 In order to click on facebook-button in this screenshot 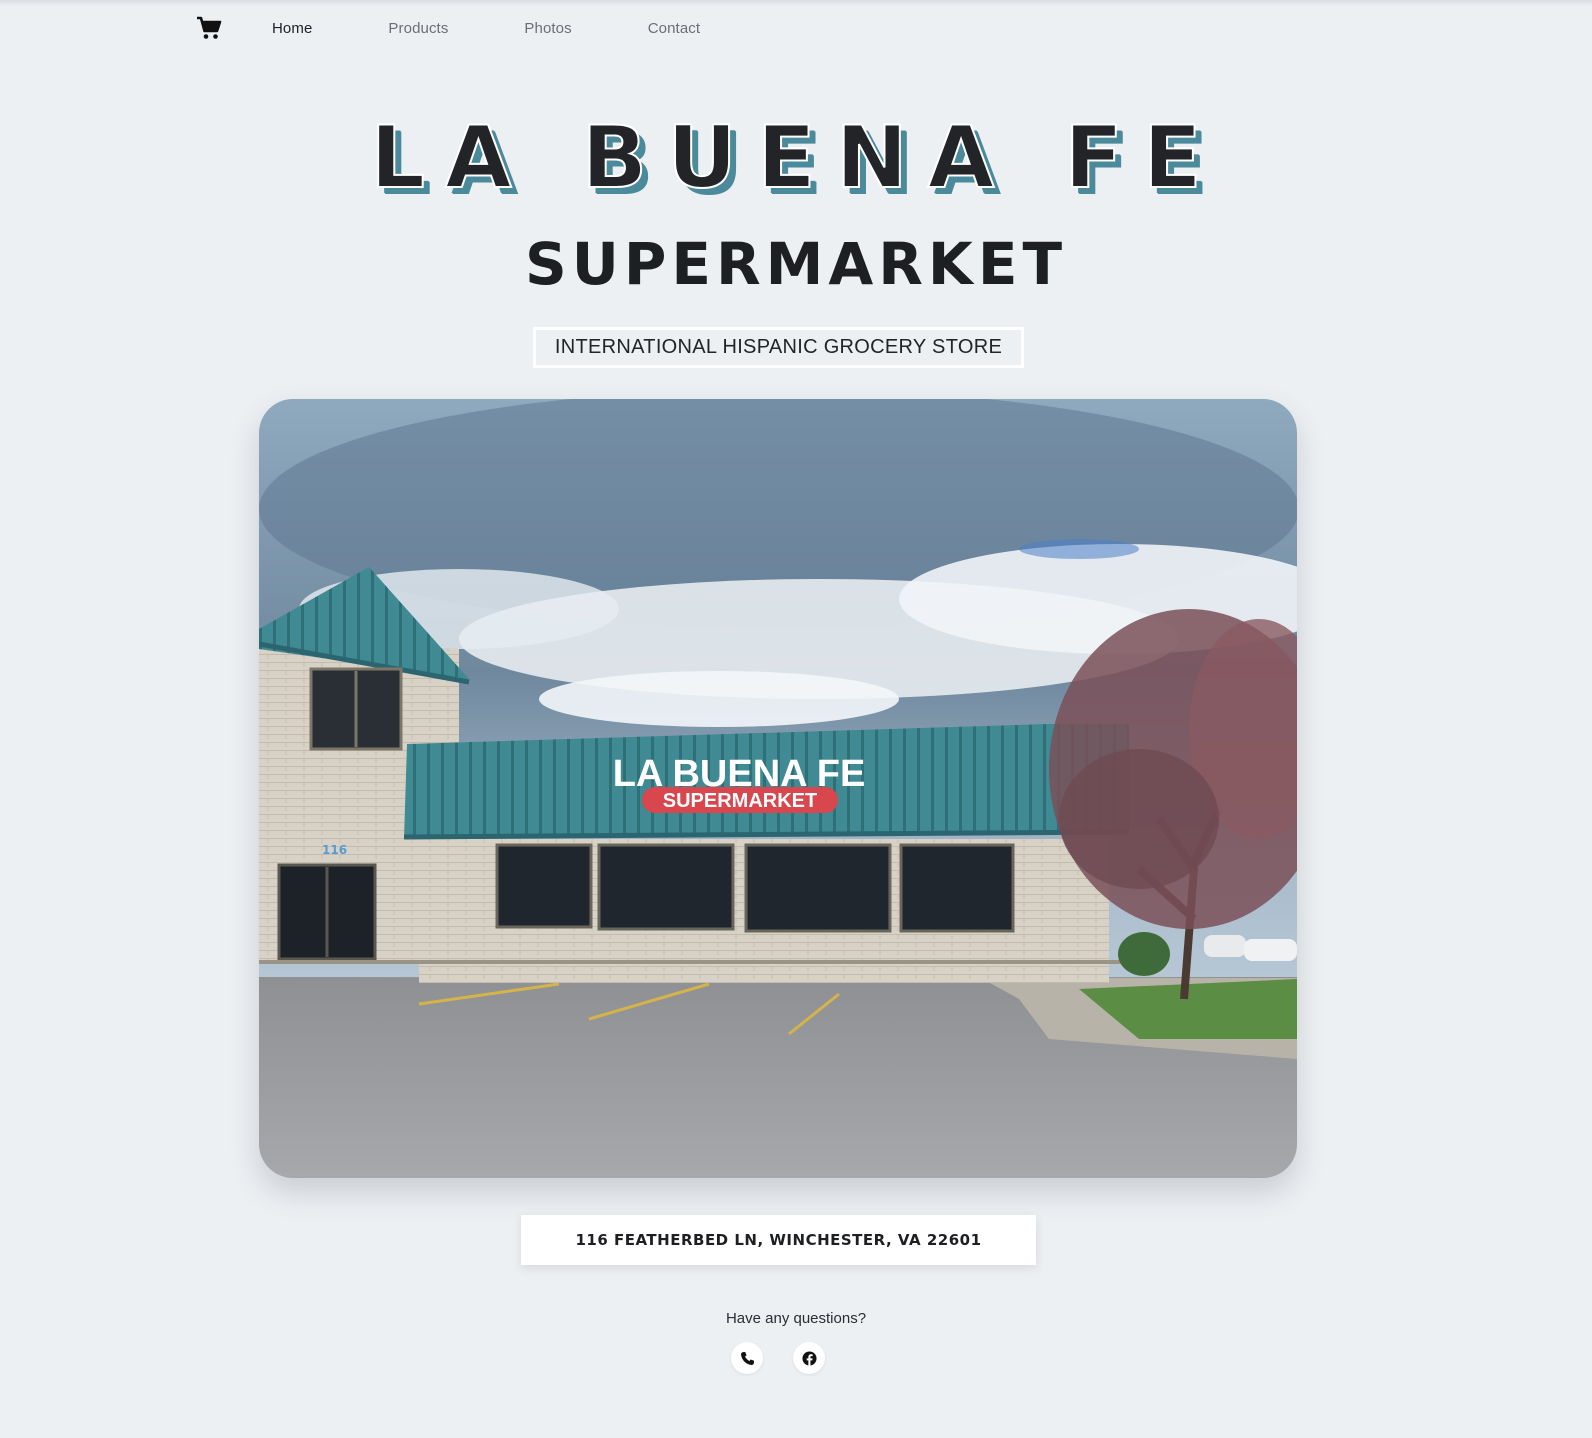, I will do `click(809, 1358)`.